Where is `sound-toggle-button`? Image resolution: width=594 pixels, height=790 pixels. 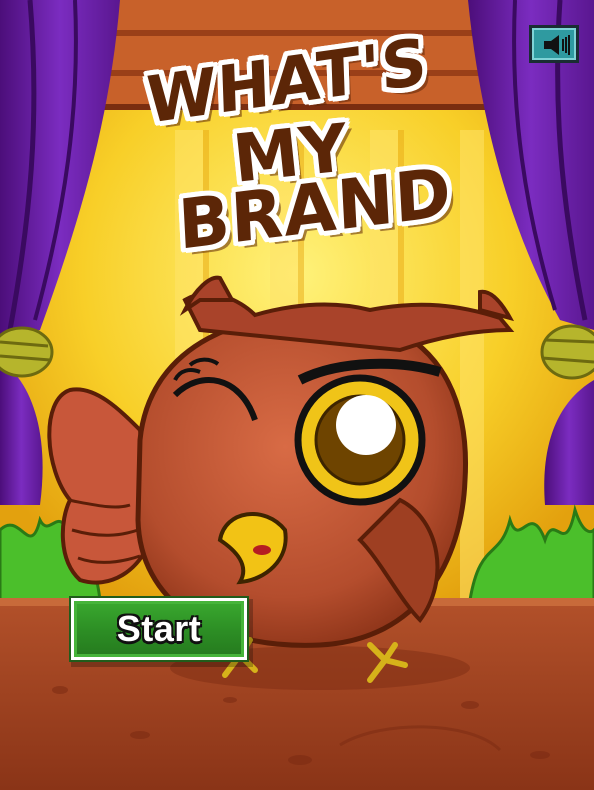
sound-toggle-button is located at coordinates (554, 44).